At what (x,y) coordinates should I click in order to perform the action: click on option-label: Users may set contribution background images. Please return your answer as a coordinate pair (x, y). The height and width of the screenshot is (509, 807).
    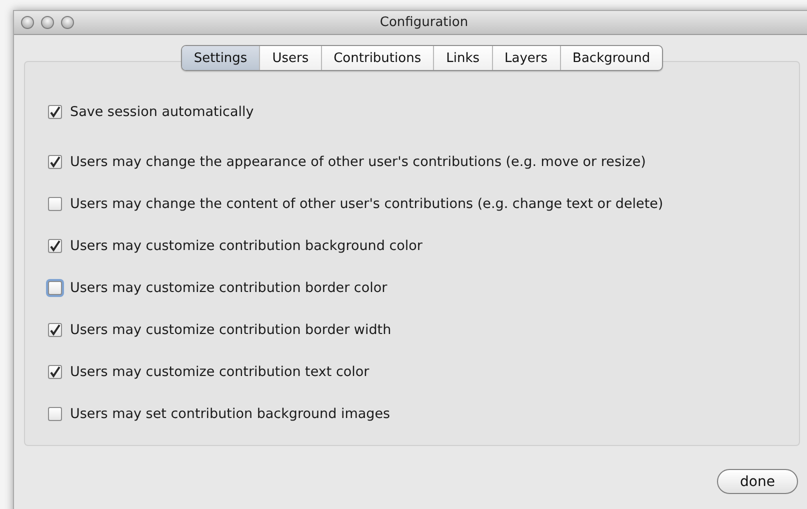
    Looking at the image, I should click on (230, 414).